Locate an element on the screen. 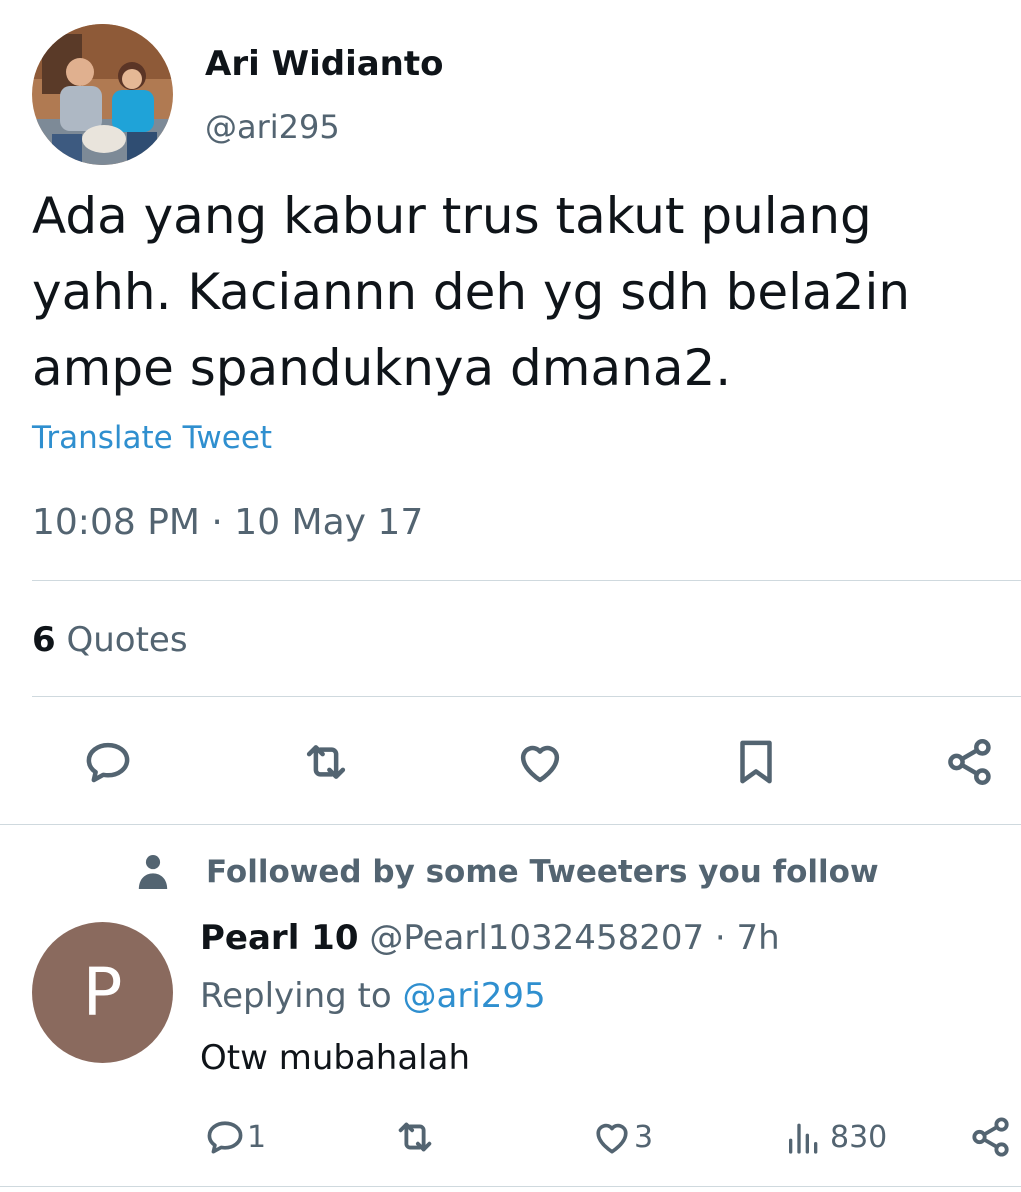  replying-to: Replying to @ari295 is located at coordinates (373, 996).